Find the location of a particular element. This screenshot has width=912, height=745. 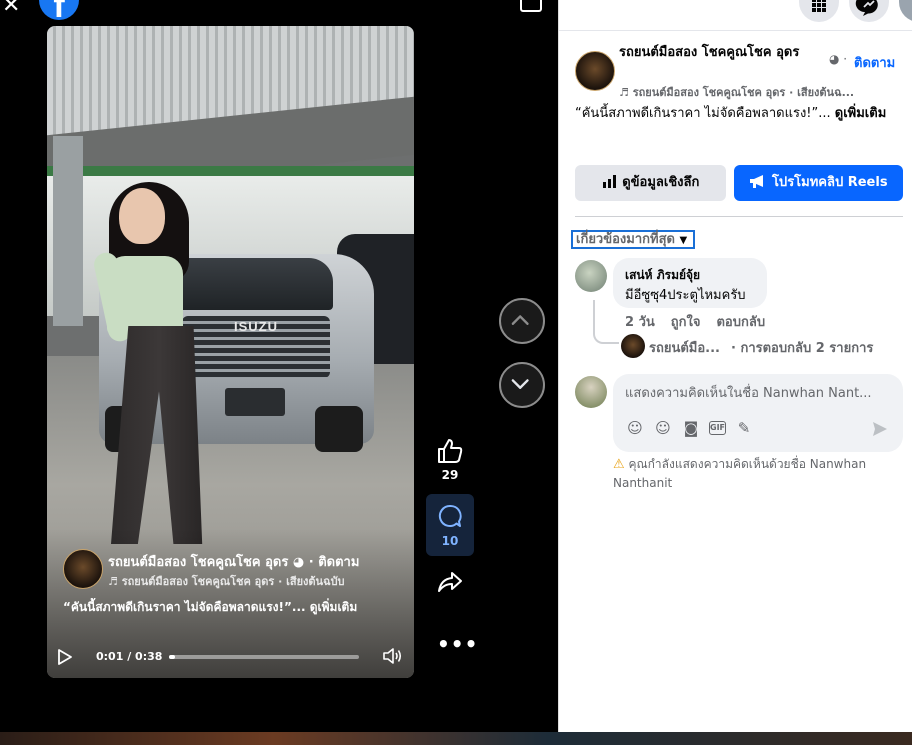

comment-text: มีอีซูซุ4ประตูไหมครับ is located at coordinates (685, 295).